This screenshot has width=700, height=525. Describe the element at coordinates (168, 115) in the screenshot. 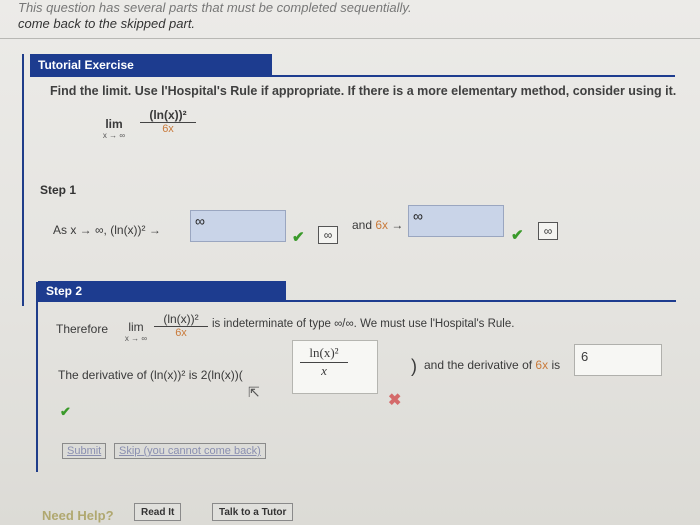

I see `limit-numerator: (ln(x))²` at that location.